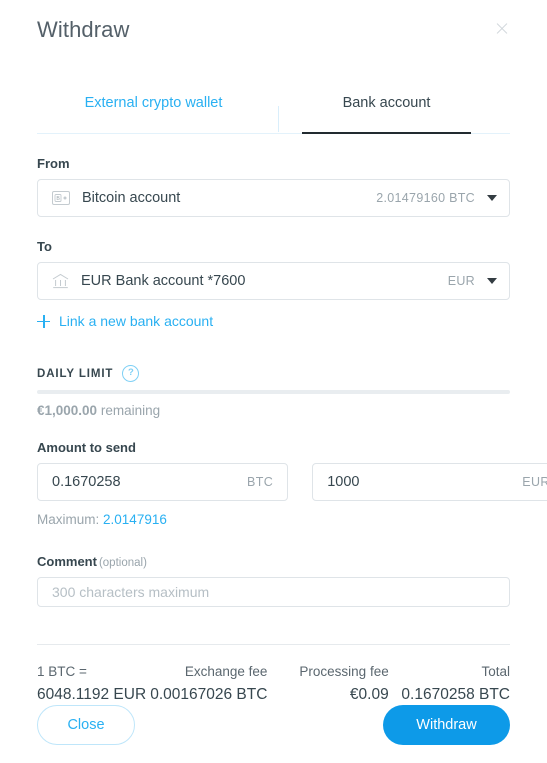 The image size is (547, 763). I want to click on amount-label: Amount to send, so click(86, 447).